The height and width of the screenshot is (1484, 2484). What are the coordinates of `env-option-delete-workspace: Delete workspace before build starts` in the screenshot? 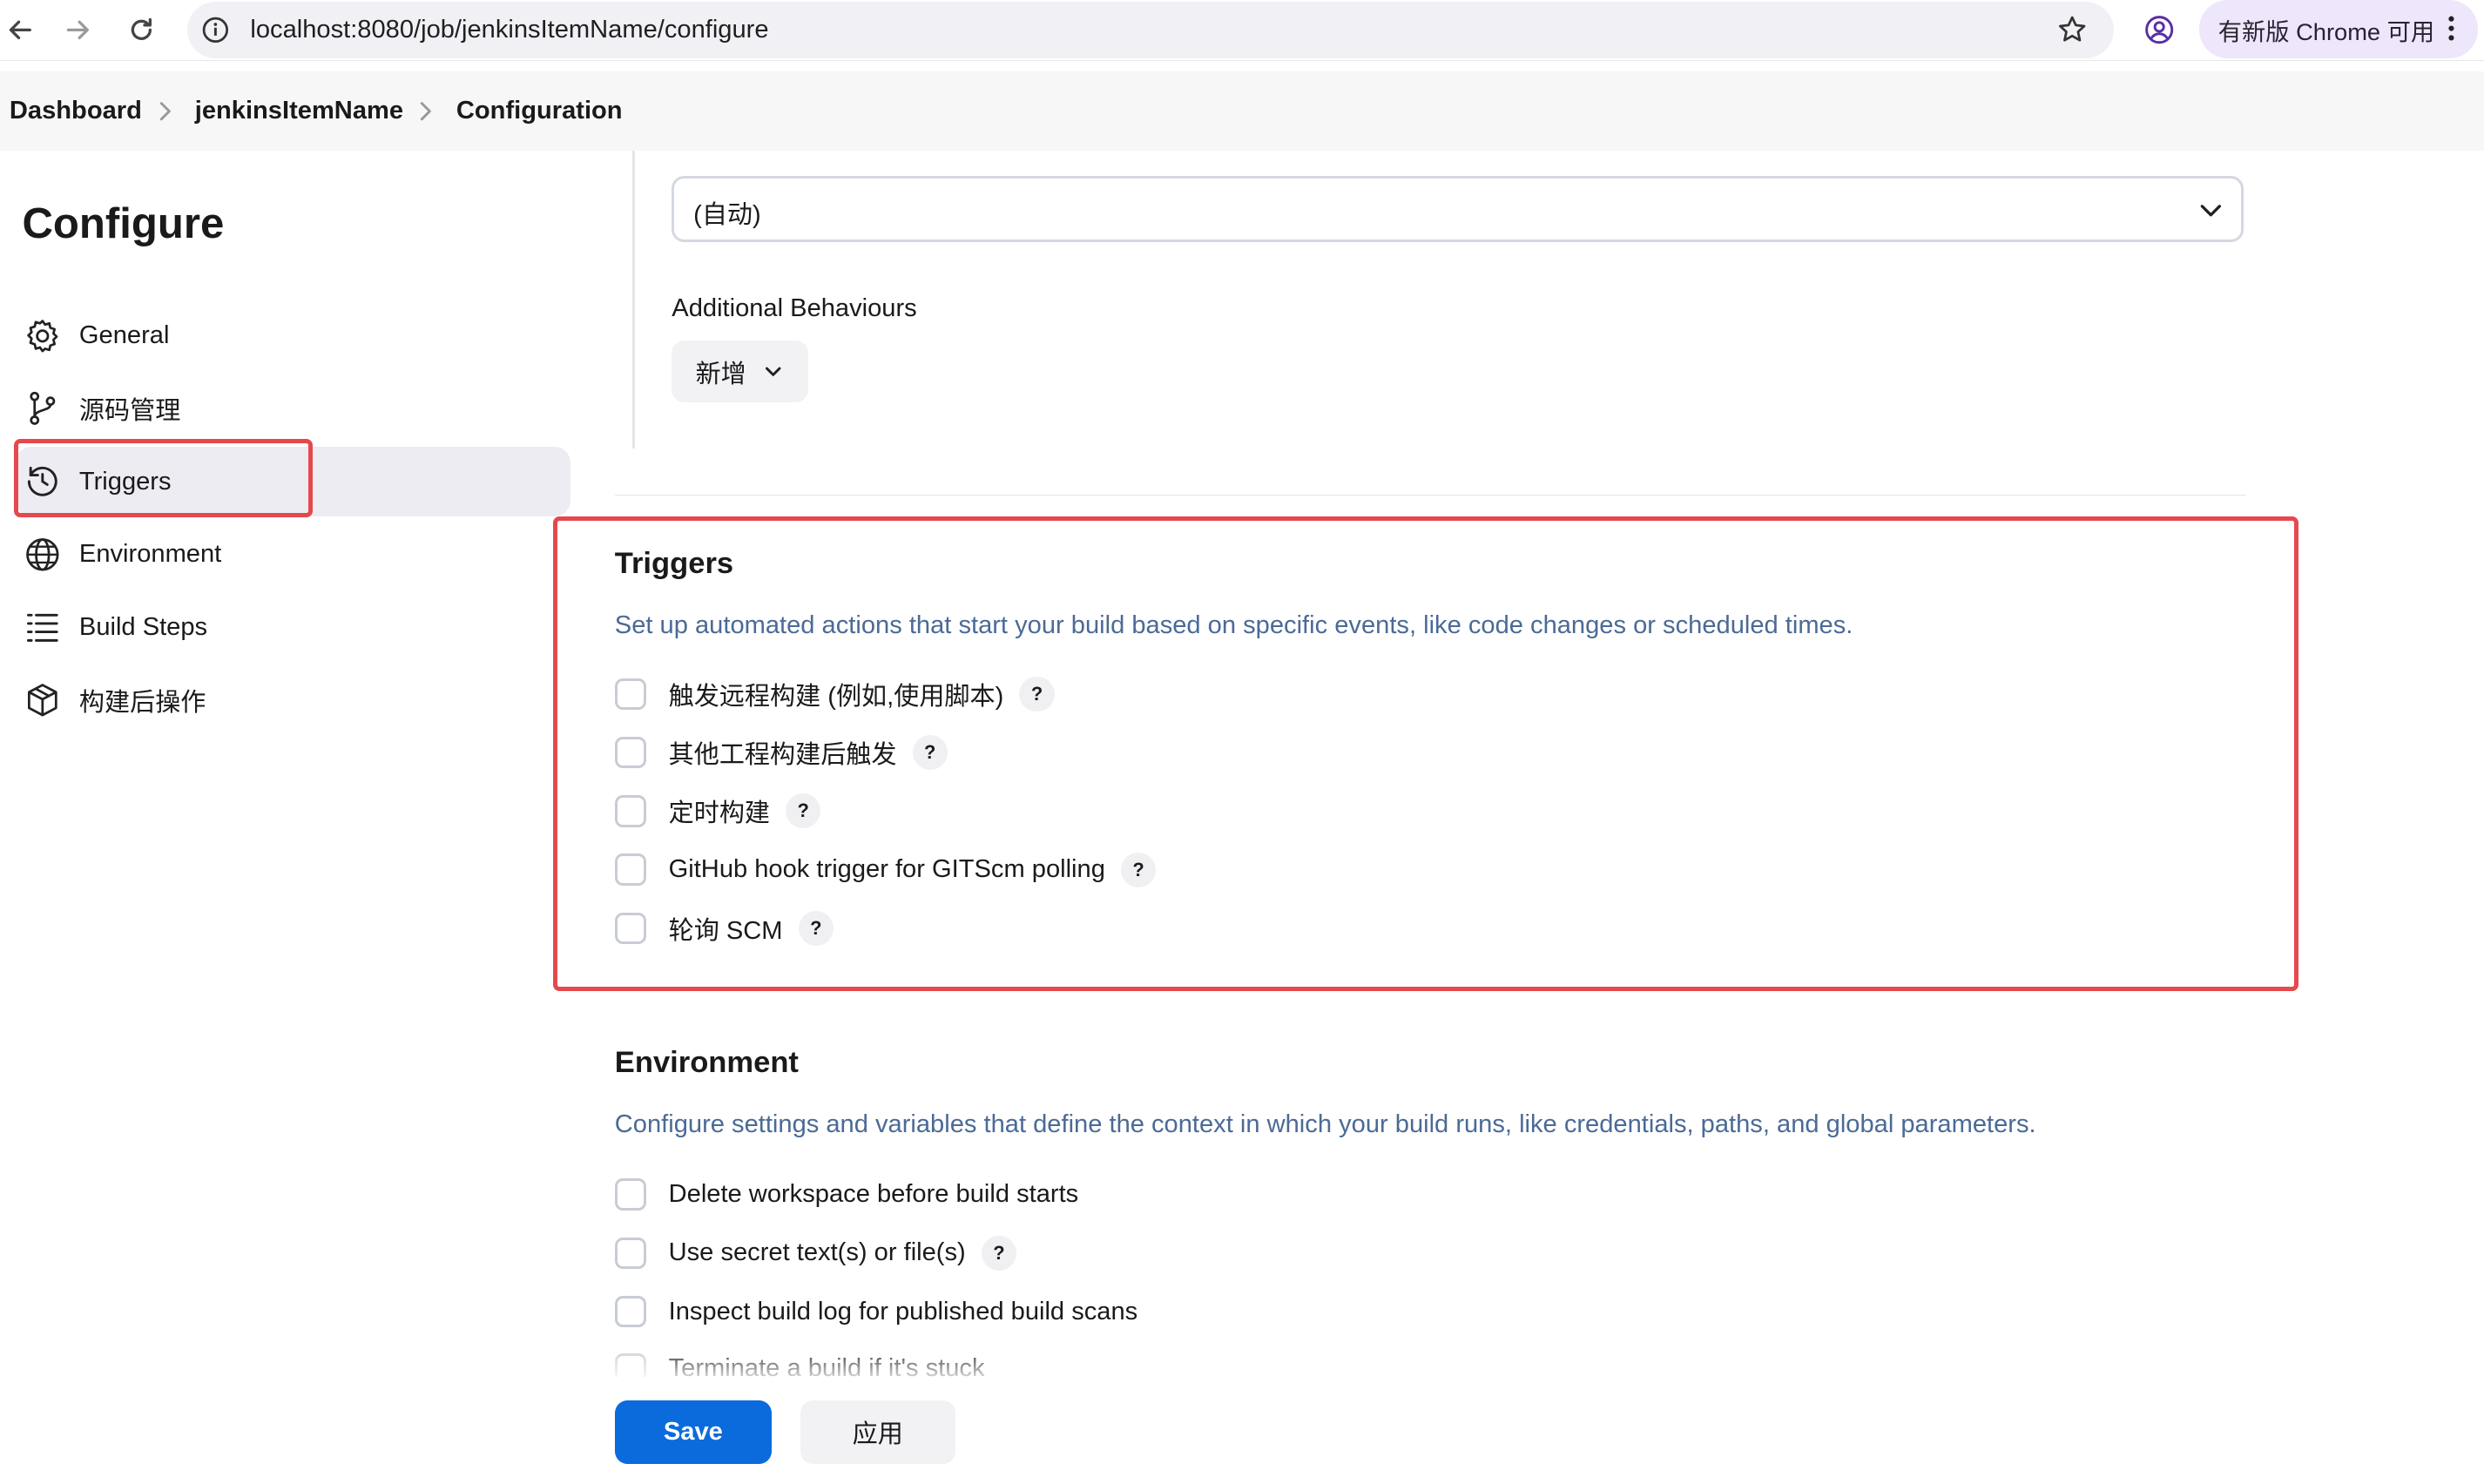 It's located at (846, 1195).